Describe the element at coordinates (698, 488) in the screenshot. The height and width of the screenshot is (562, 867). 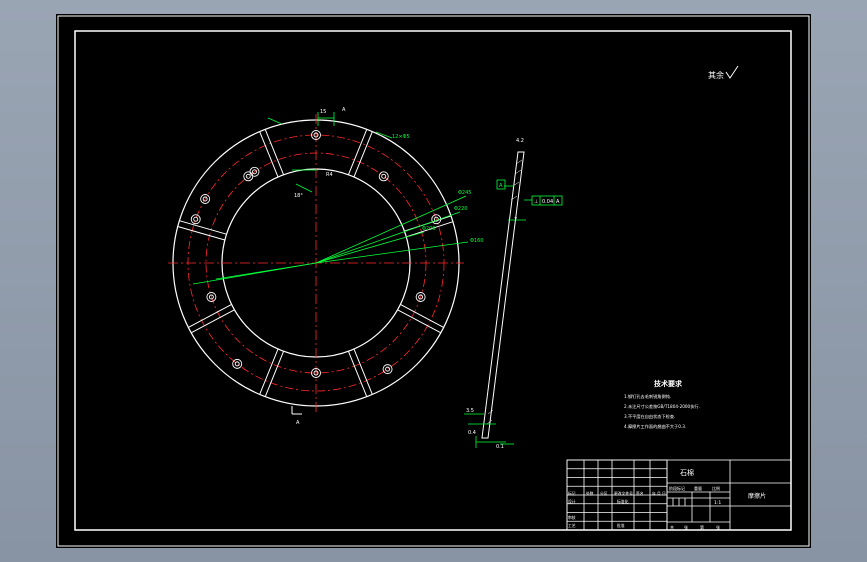
I see `tb-label-weight: 重量` at that location.